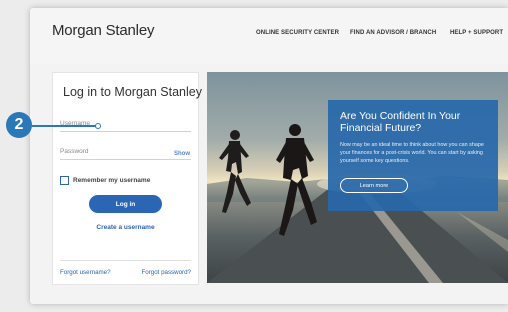  I want to click on morgan-stanley-logo: Morgan Stanley, so click(103, 30).